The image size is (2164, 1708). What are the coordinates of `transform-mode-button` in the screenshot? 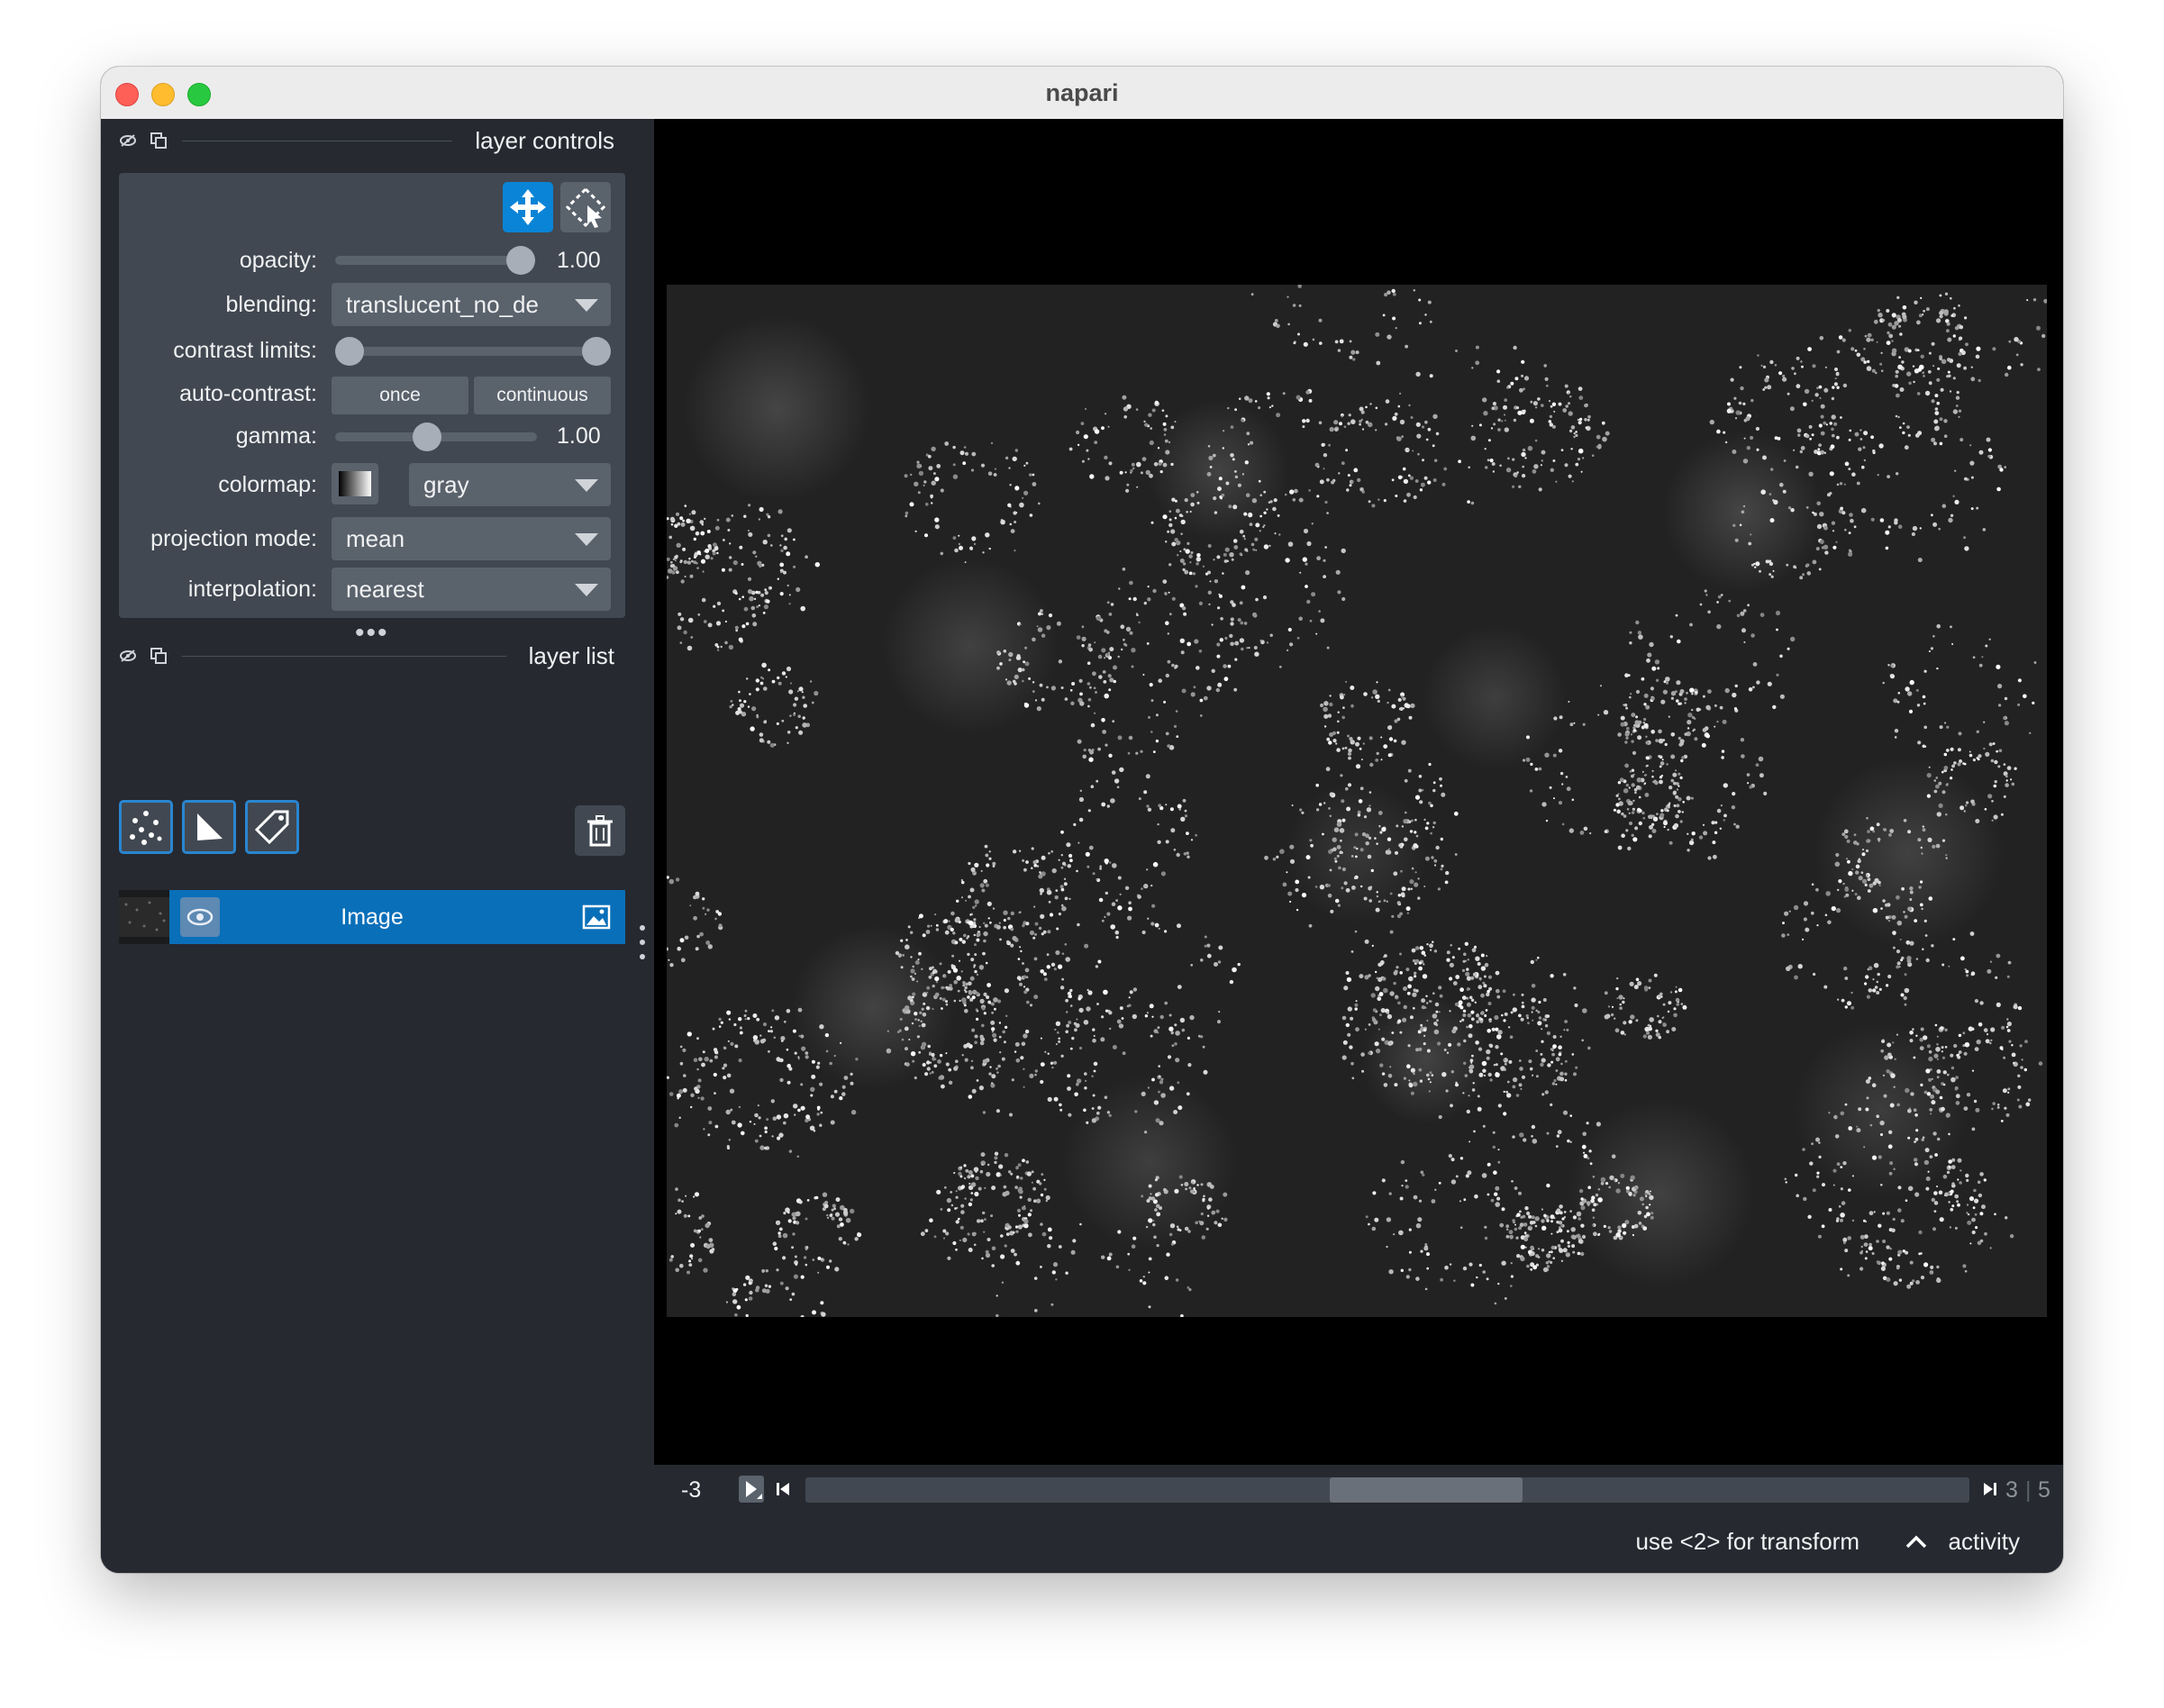 It's located at (585, 207).